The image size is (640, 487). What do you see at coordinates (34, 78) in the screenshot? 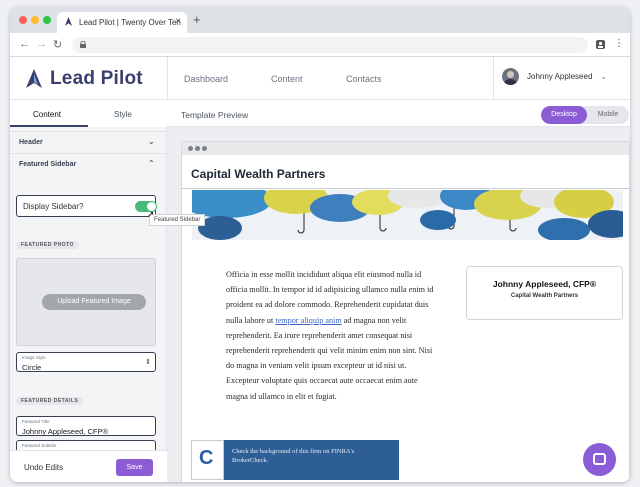
I see `paper-plane-logo-icon` at bounding box center [34, 78].